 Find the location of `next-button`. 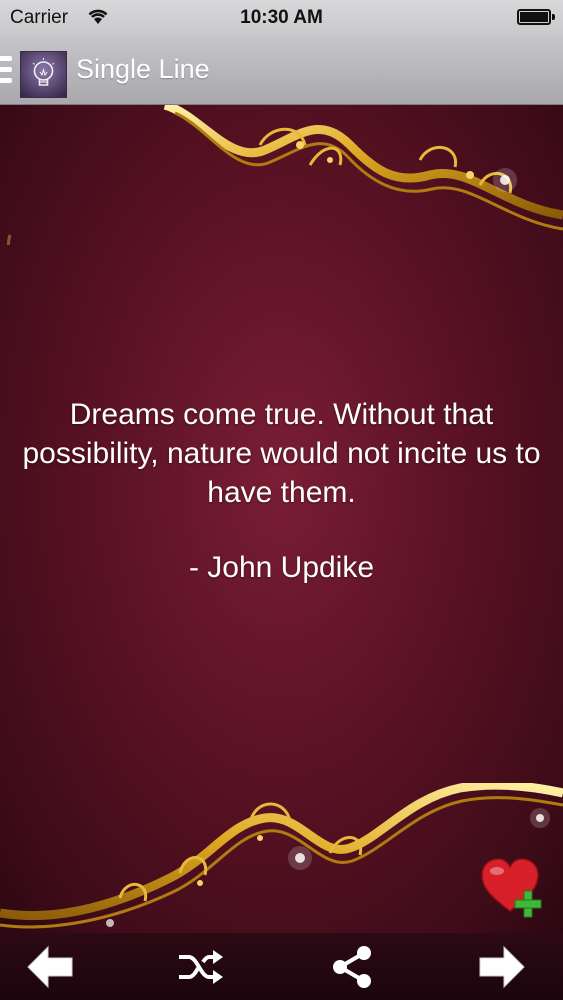

next-button is located at coordinates (502, 967).